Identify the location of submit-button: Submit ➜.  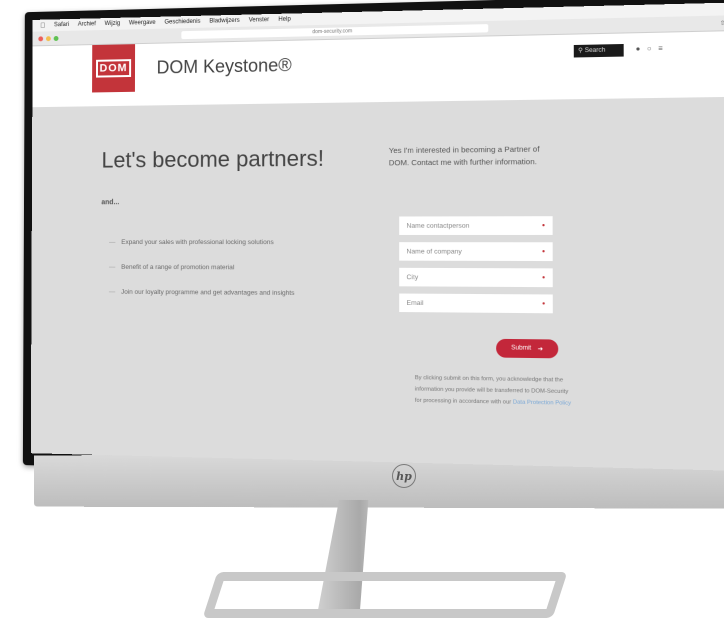
(527, 348).